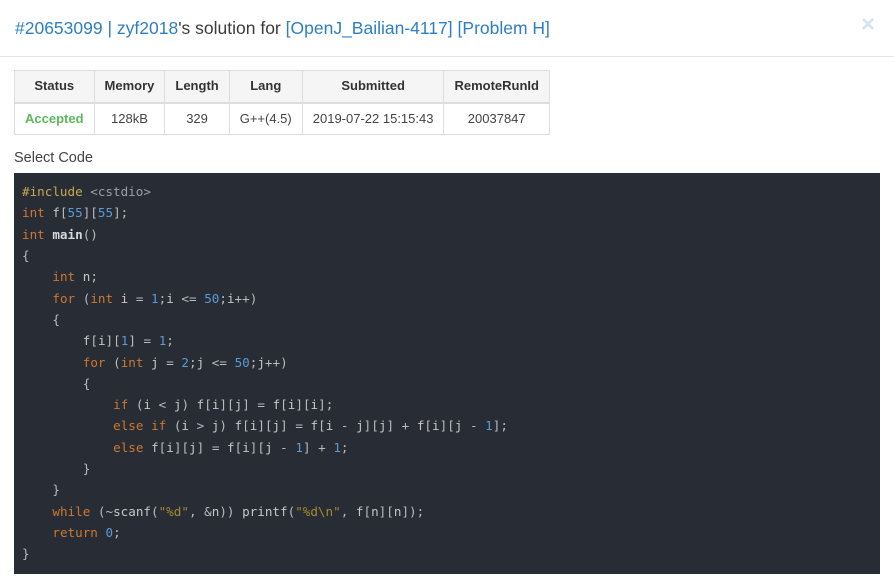 This screenshot has height=588, width=894. Describe the element at coordinates (54, 86) in the screenshot. I see `column-header-status: Status` at that location.